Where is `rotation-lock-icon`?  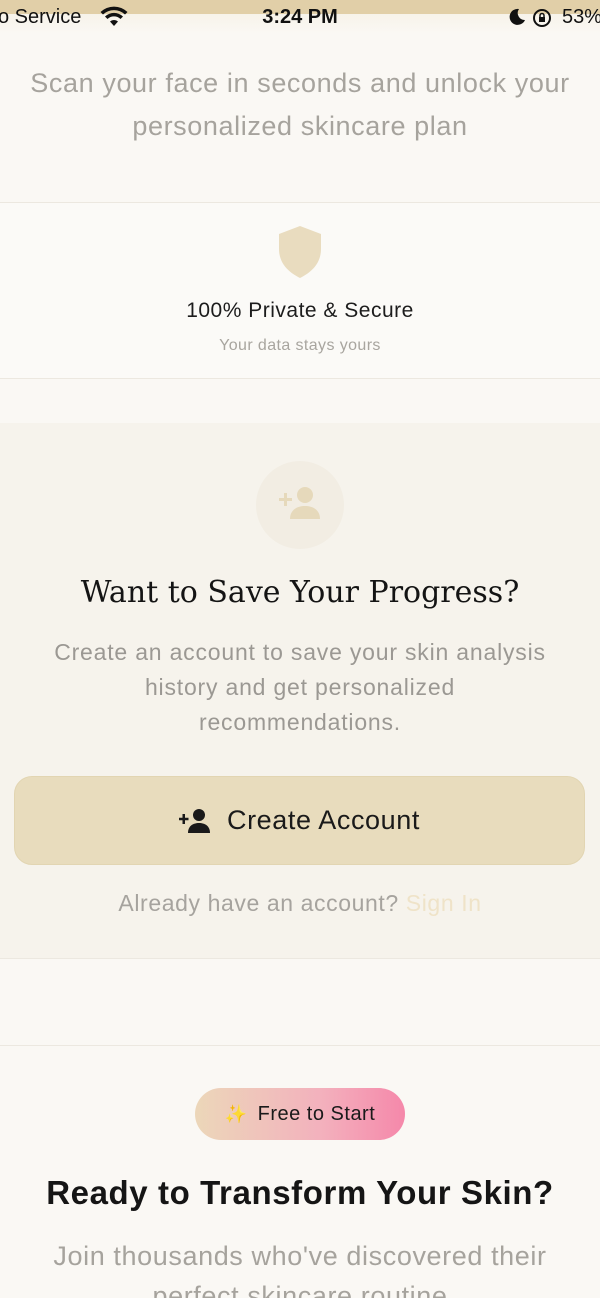 rotation-lock-icon is located at coordinates (542, 18).